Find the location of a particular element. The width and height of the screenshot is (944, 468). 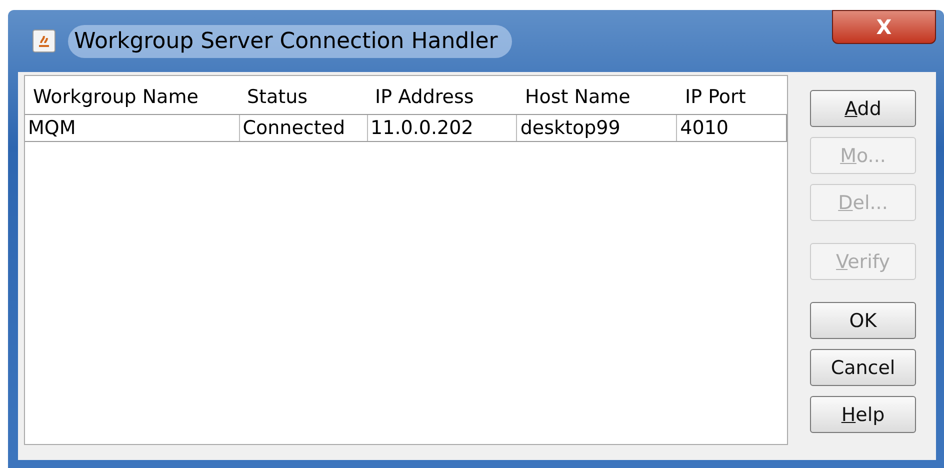

column-header: Host Name is located at coordinates (597, 95).